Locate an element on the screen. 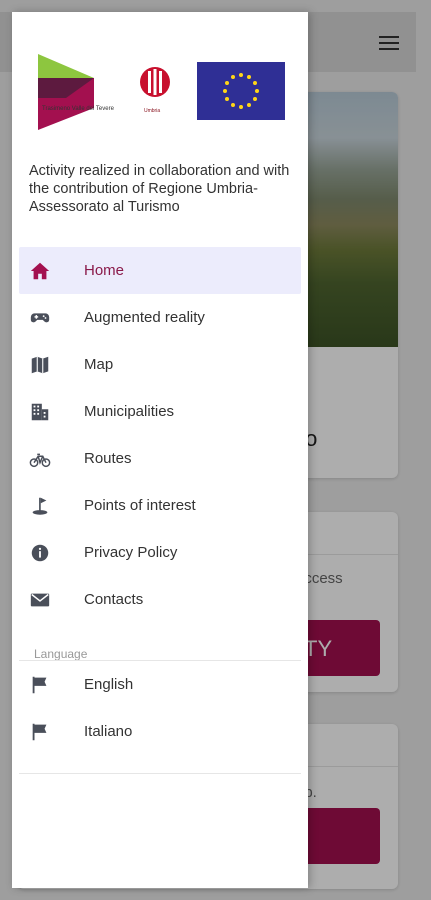 The height and width of the screenshot is (900, 431). nav-item-label: Points of interest is located at coordinates (140, 505).